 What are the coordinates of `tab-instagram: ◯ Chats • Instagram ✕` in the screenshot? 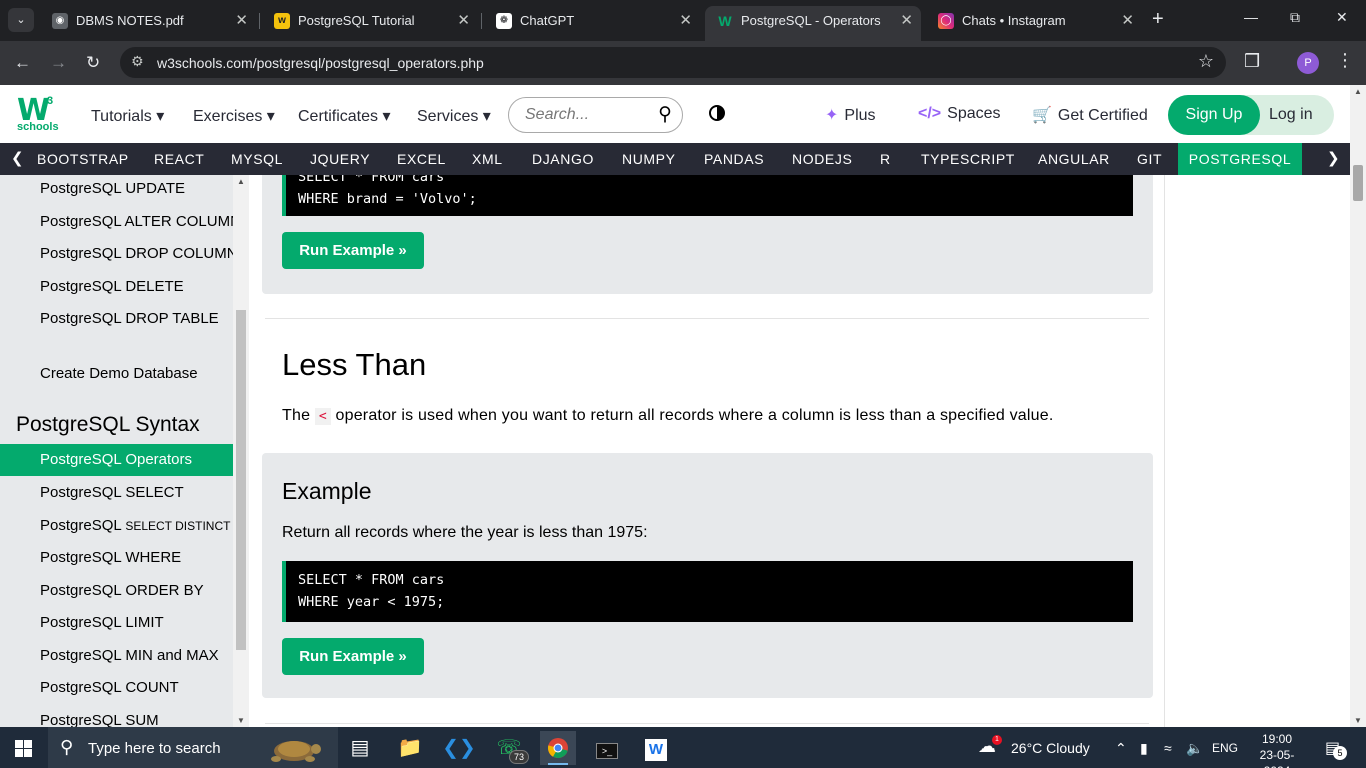 It's located at (1034, 20).